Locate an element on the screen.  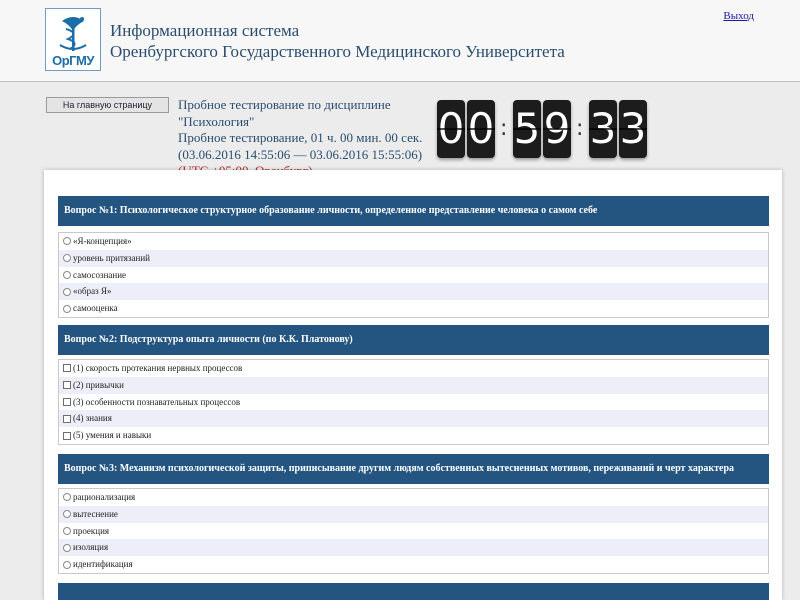
answer-label: уровень притязаний is located at coordinates (111, 257).